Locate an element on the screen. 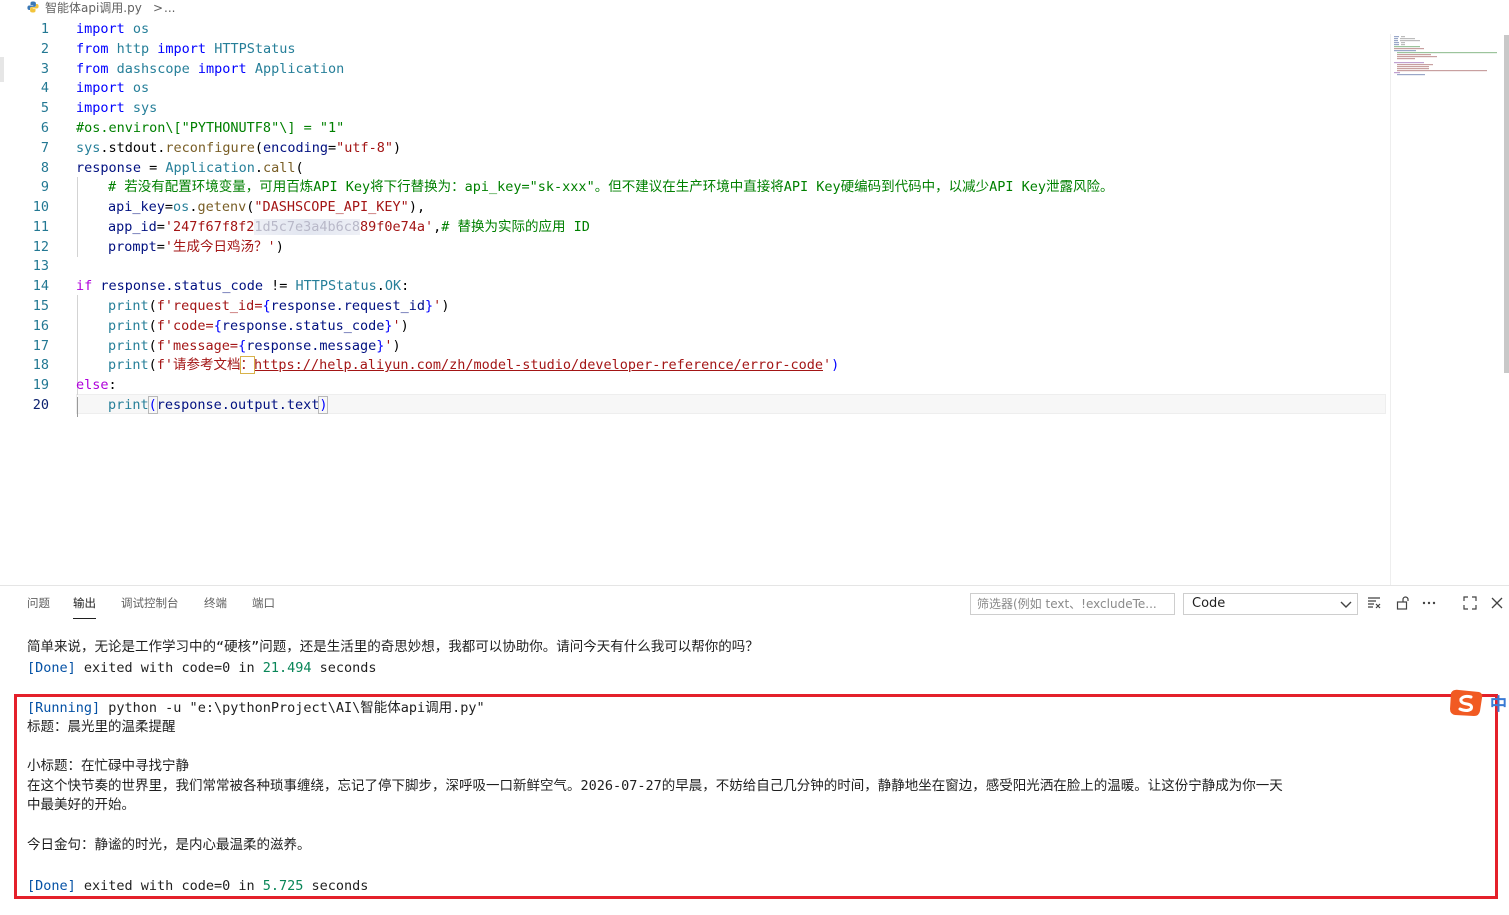 This screenshot has height=915, width=1509. code-token: f'message= is located at coordinates (197, 346).